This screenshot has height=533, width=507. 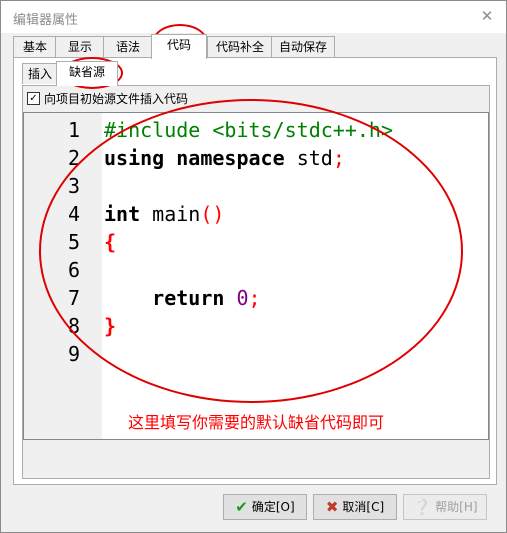 What do you see at coordinates (253, 17) in the screenshot?
I see `title-bar: 编辑器属性 ✕` at bounding box center [253, 17].